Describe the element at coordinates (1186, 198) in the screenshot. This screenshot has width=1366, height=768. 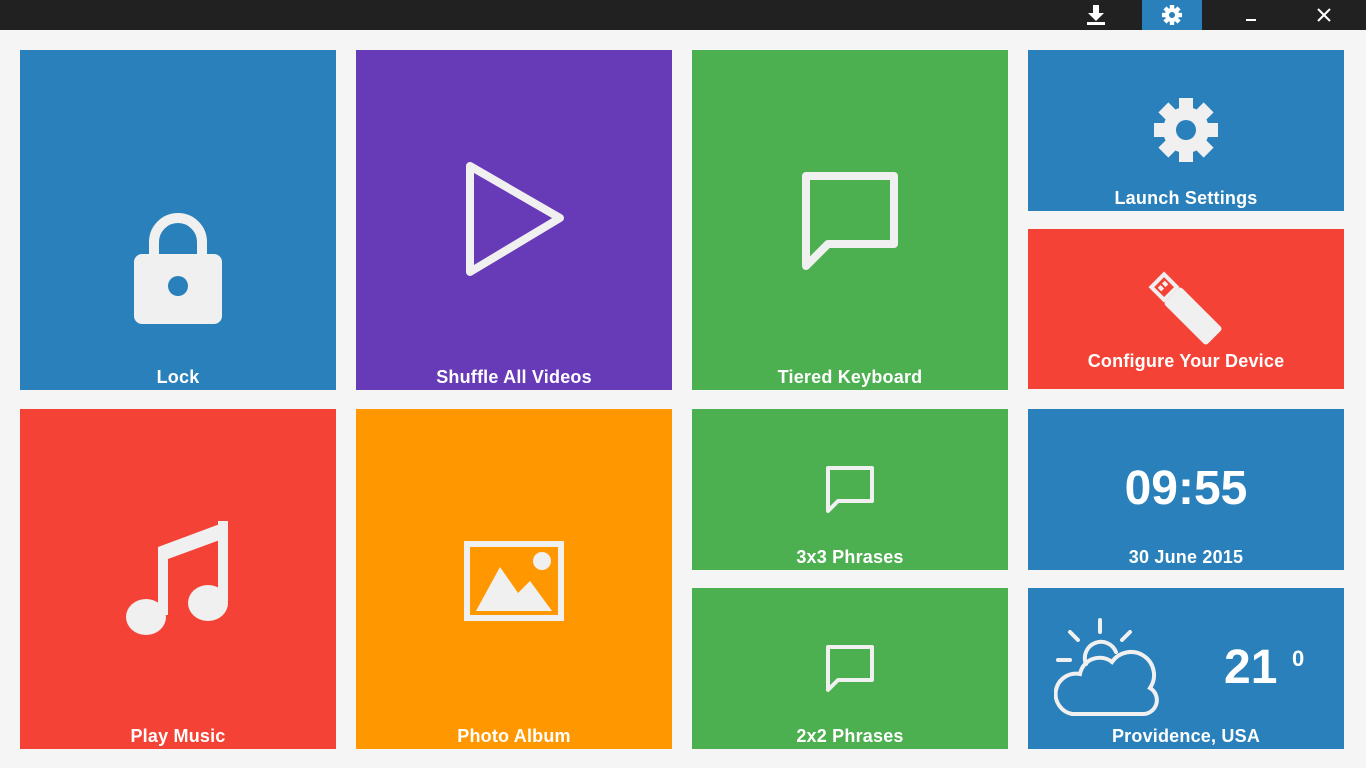
I see `tile-label: Launch Settings` at that location.